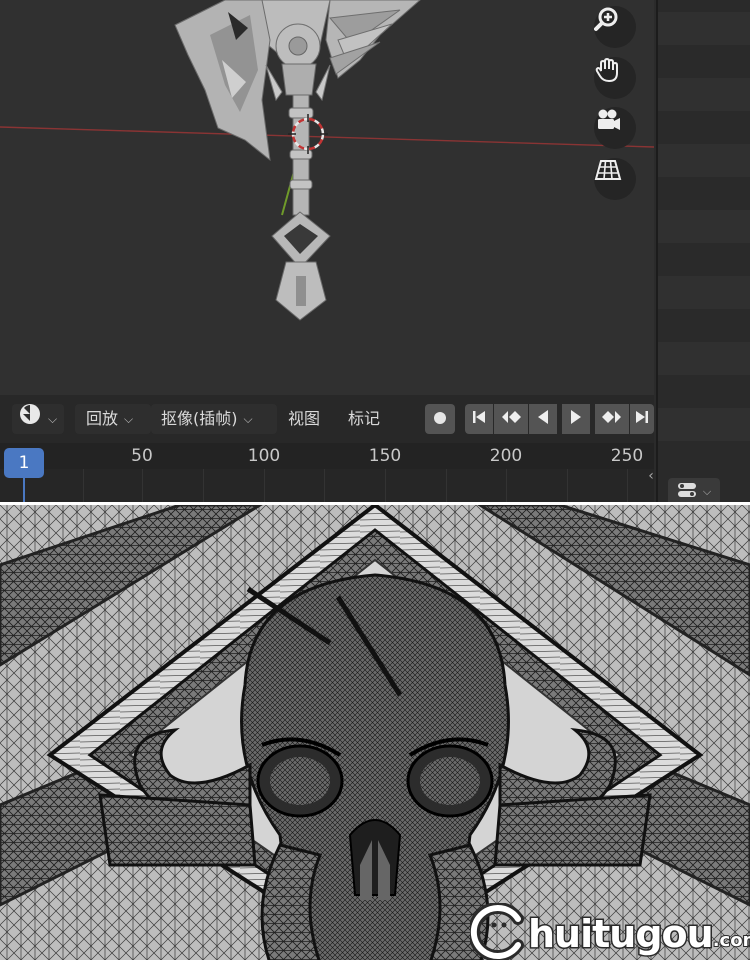  Describe the element at coordinates (222, 81) in the screenshot. I see `model-axe-blade` at that location.